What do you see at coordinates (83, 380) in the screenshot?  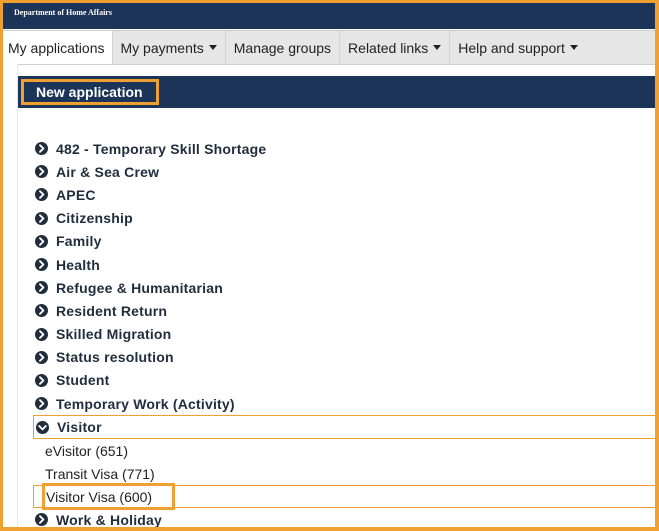 I see `category-label: Student` at bounding box center [83, 380].